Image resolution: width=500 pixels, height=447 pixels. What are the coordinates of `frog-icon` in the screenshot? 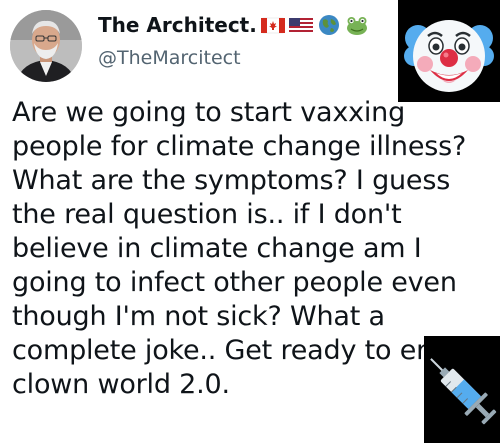 It's located at (357, 25).